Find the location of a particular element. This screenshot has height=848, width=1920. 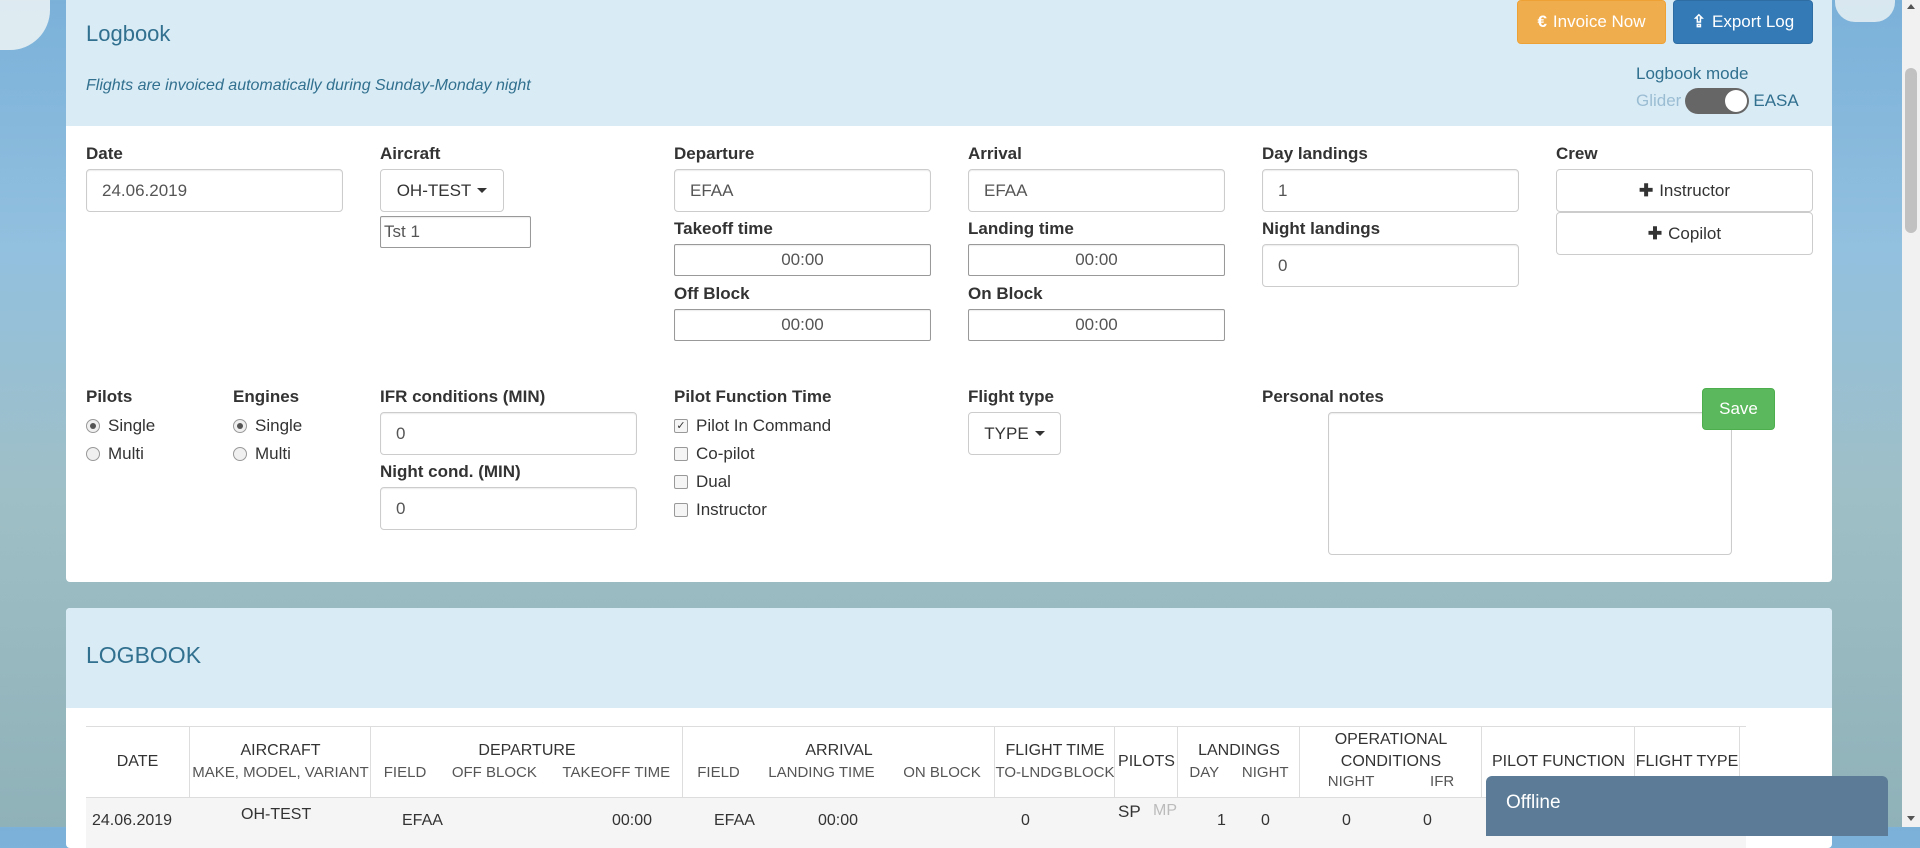

pilots-multi-radio: Multi is located at coordinates (115, 454).